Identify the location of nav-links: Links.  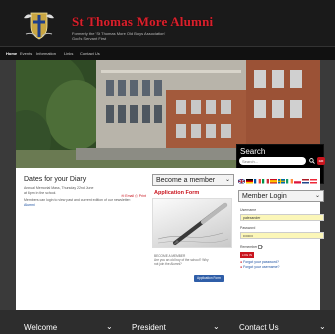
(68, 53).